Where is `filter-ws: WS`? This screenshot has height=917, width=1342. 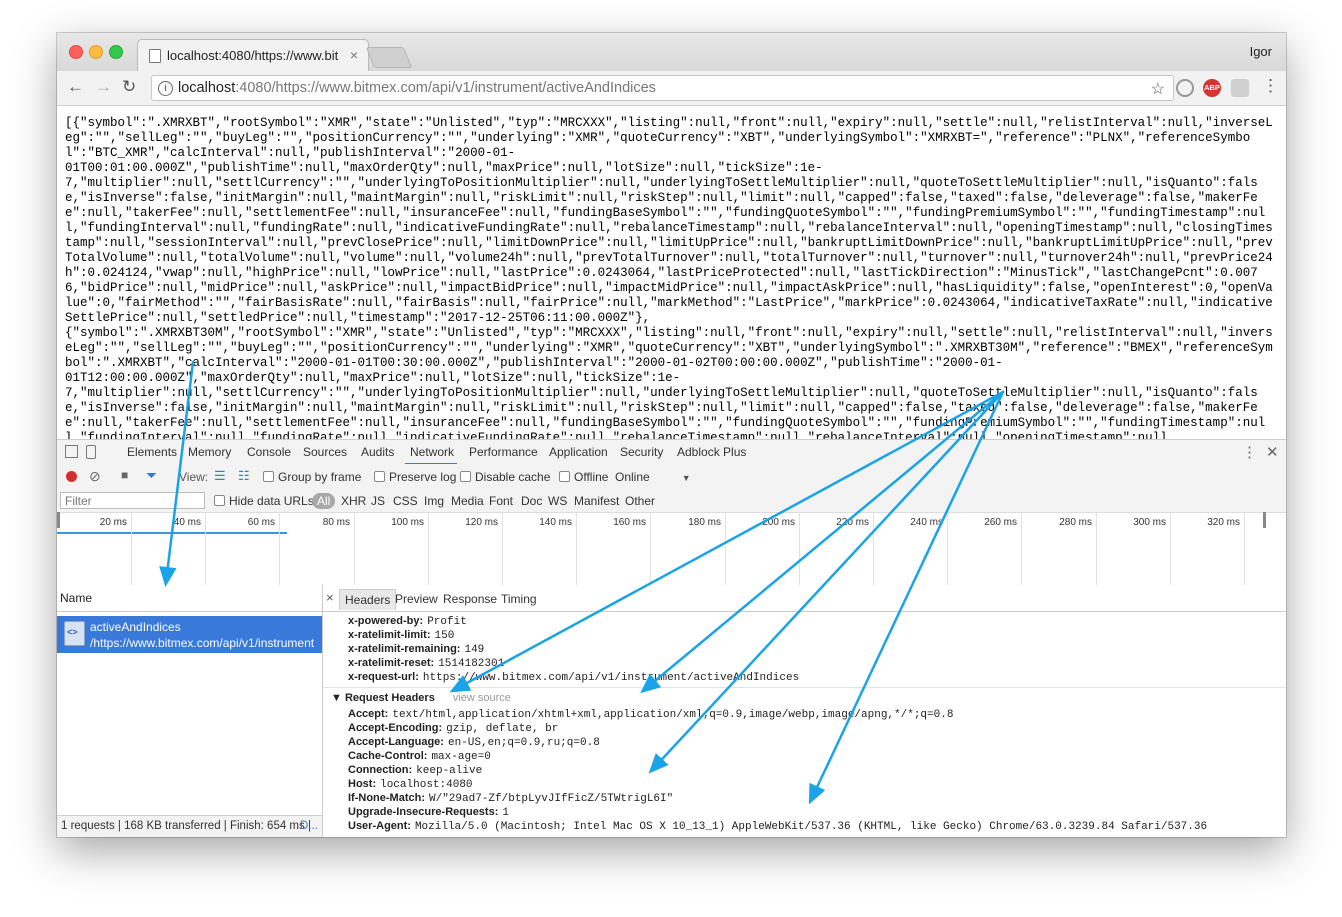 filter-ws: WS is located at coordinates (557, 501).